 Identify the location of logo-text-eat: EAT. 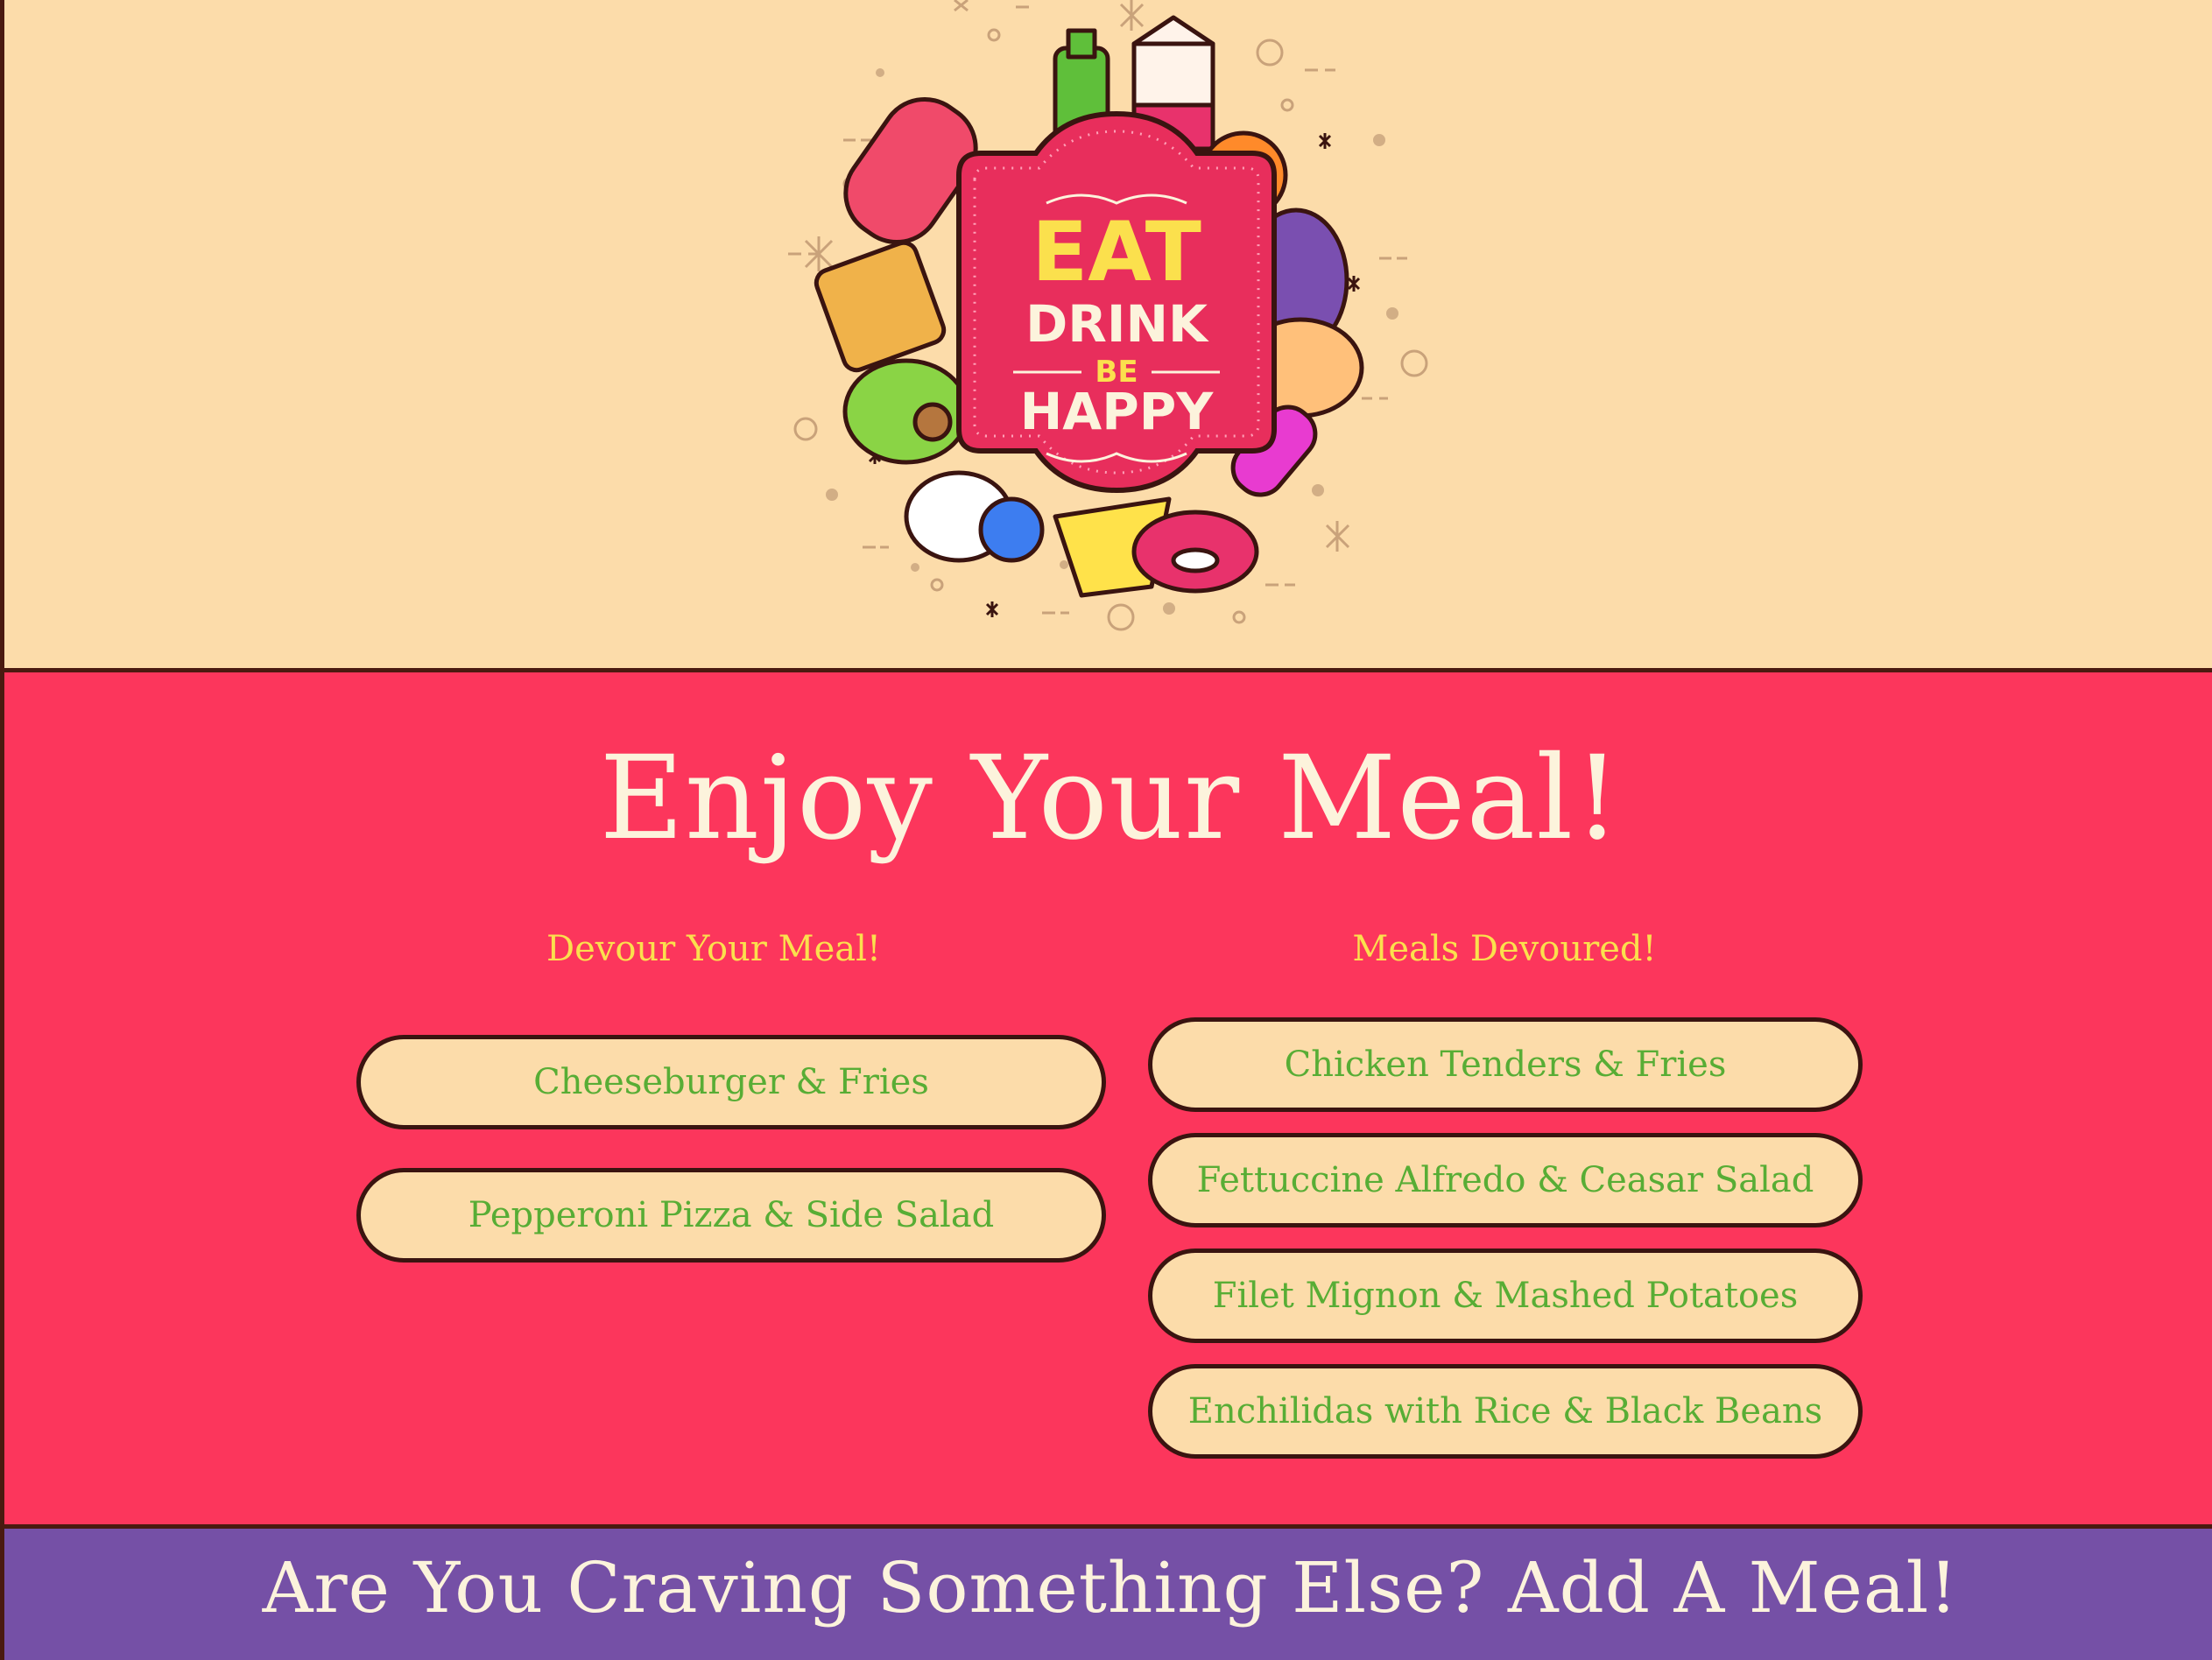
(1116, 252).